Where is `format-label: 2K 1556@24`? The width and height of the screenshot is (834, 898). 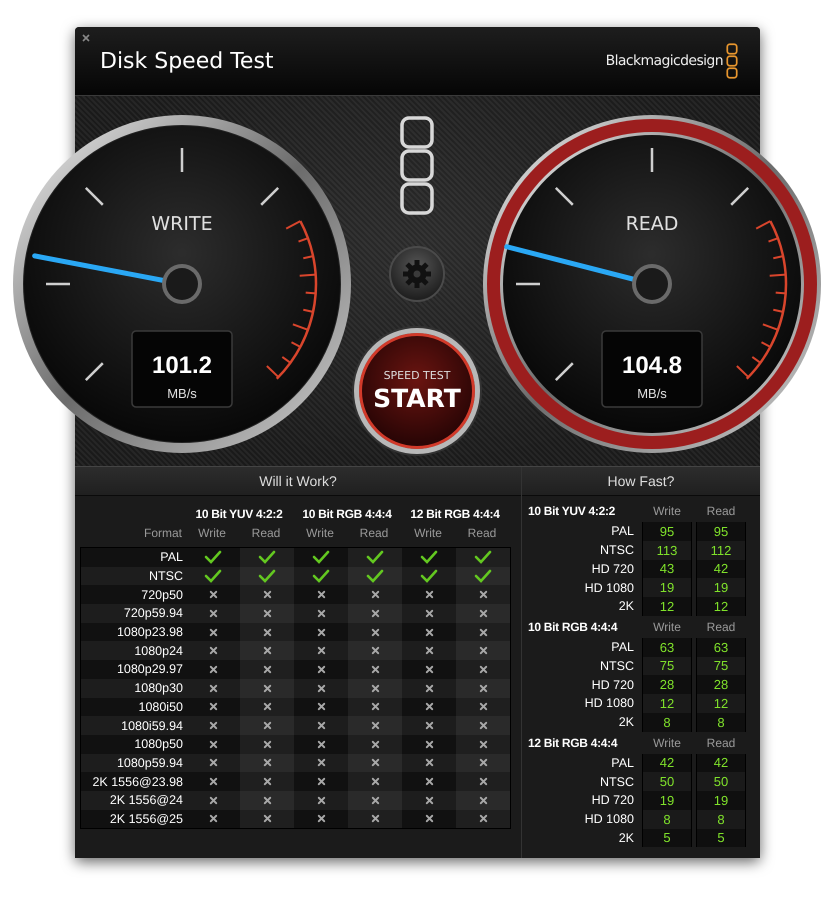 format-label: 2K 1556@24 is located at coordinates (146, 800).